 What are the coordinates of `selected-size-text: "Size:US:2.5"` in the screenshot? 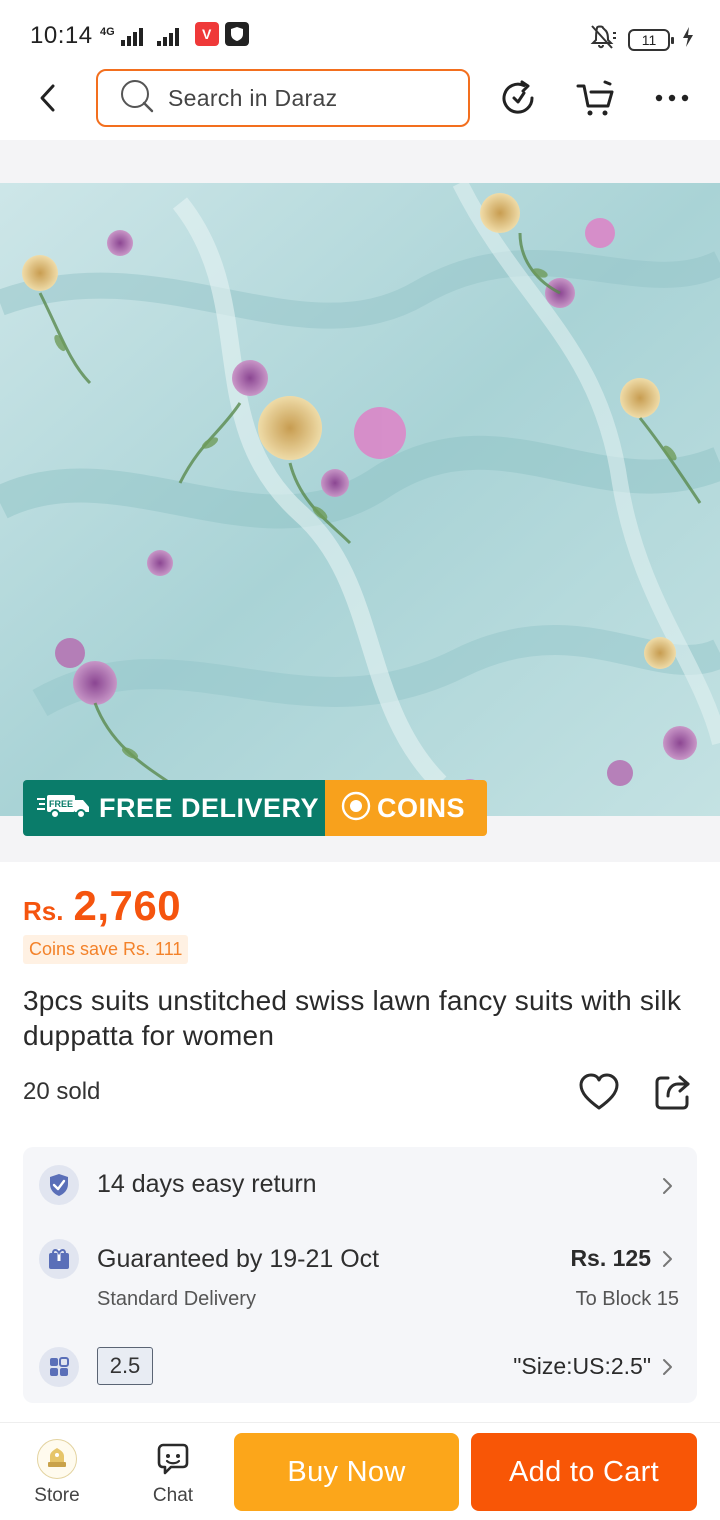 It's located at (582, 1366).